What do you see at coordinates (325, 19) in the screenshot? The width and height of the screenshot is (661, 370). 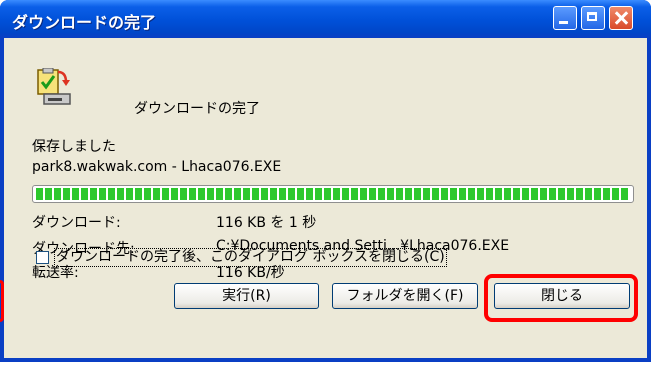 I see `title-bar: ダウンロードの完了` at bounding box center [325, 19].